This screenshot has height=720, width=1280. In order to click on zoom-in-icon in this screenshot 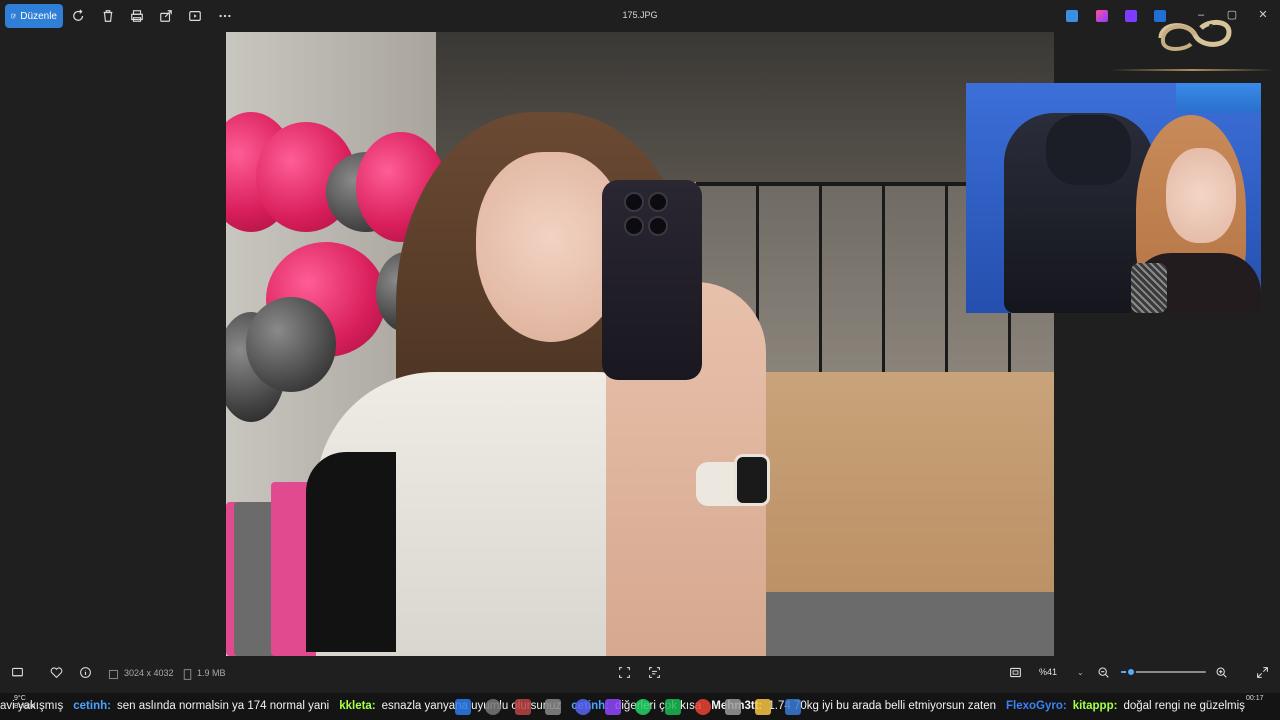, I will do `click(1222, 673)`.